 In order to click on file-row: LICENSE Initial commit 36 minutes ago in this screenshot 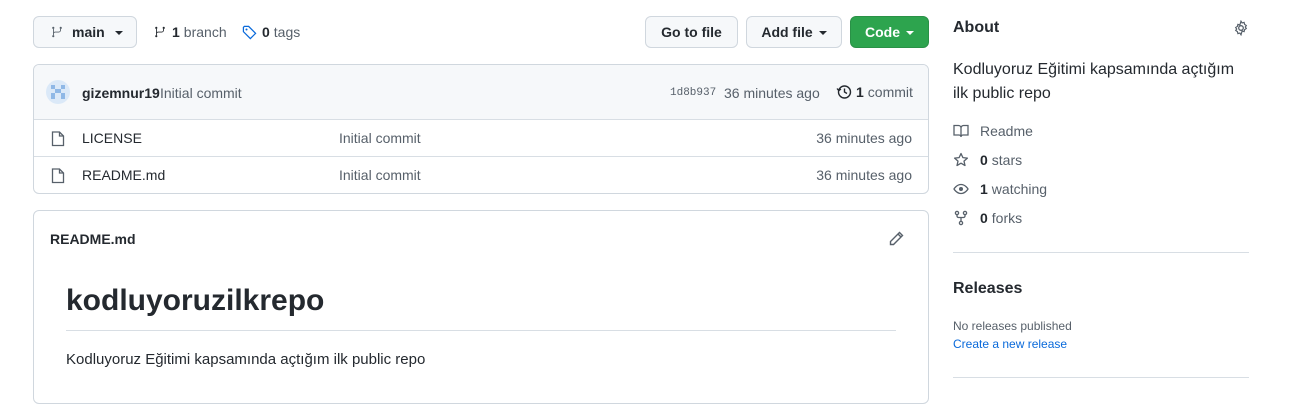, I will do `click(481, 137)`.